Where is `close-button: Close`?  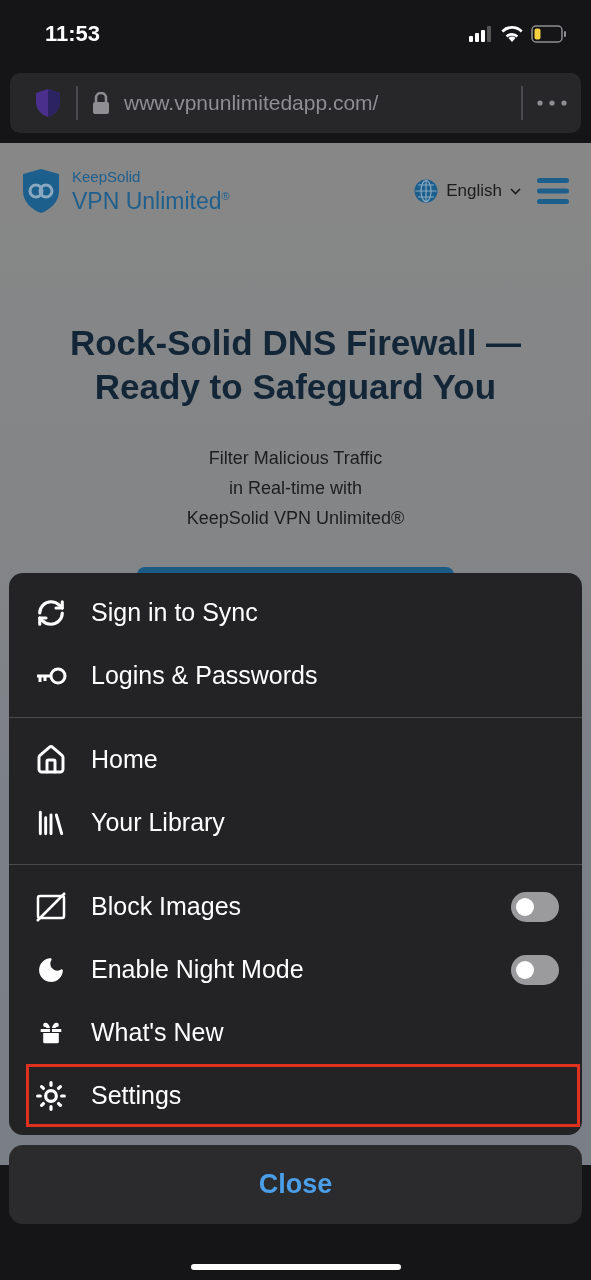
close-button: Close is located at coordinates (295, 1184).